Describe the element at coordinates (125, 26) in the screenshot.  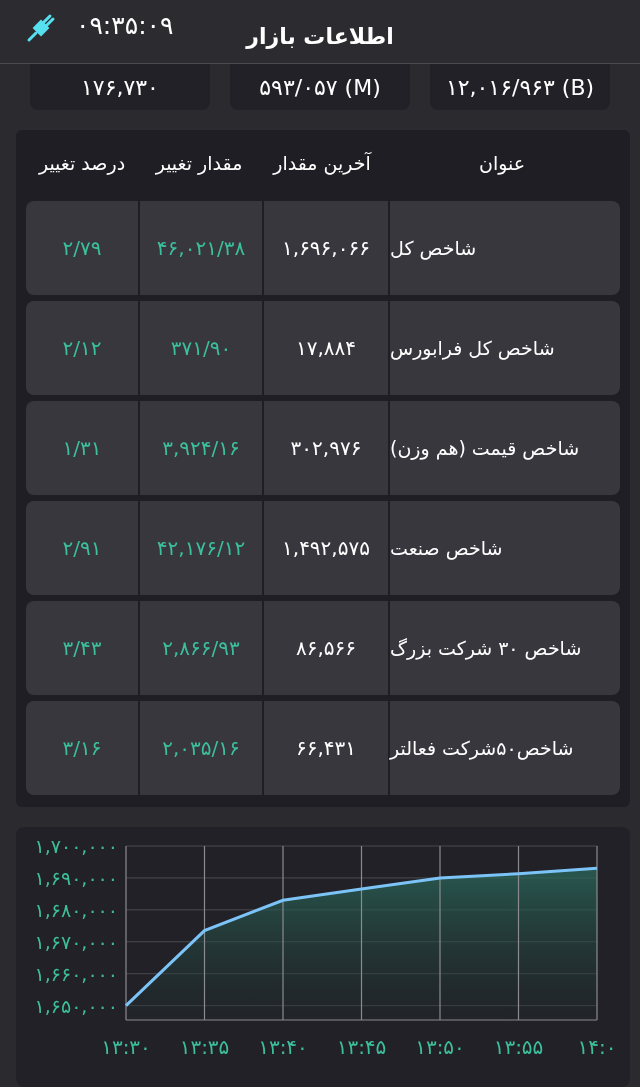
I see `clock-time: ۰۹:۳۵:۰۹` at that location.